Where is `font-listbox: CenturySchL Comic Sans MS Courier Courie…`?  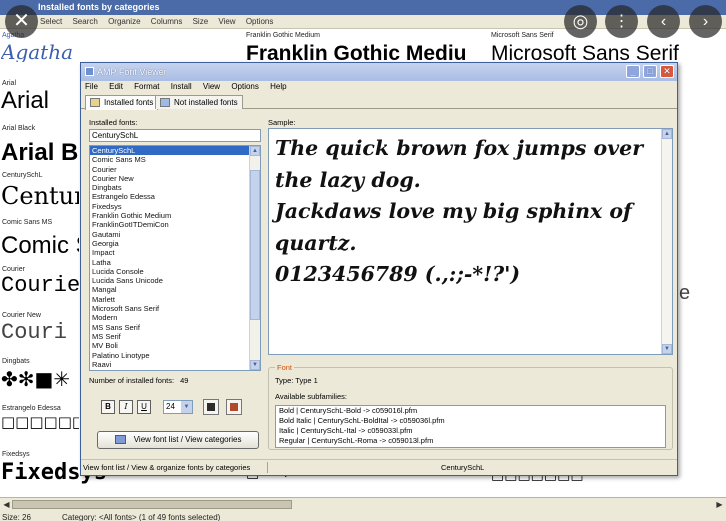
font-listbox: CenturySchL Comic Sans MS Courier Courie… is located at coordinates (175, 258).